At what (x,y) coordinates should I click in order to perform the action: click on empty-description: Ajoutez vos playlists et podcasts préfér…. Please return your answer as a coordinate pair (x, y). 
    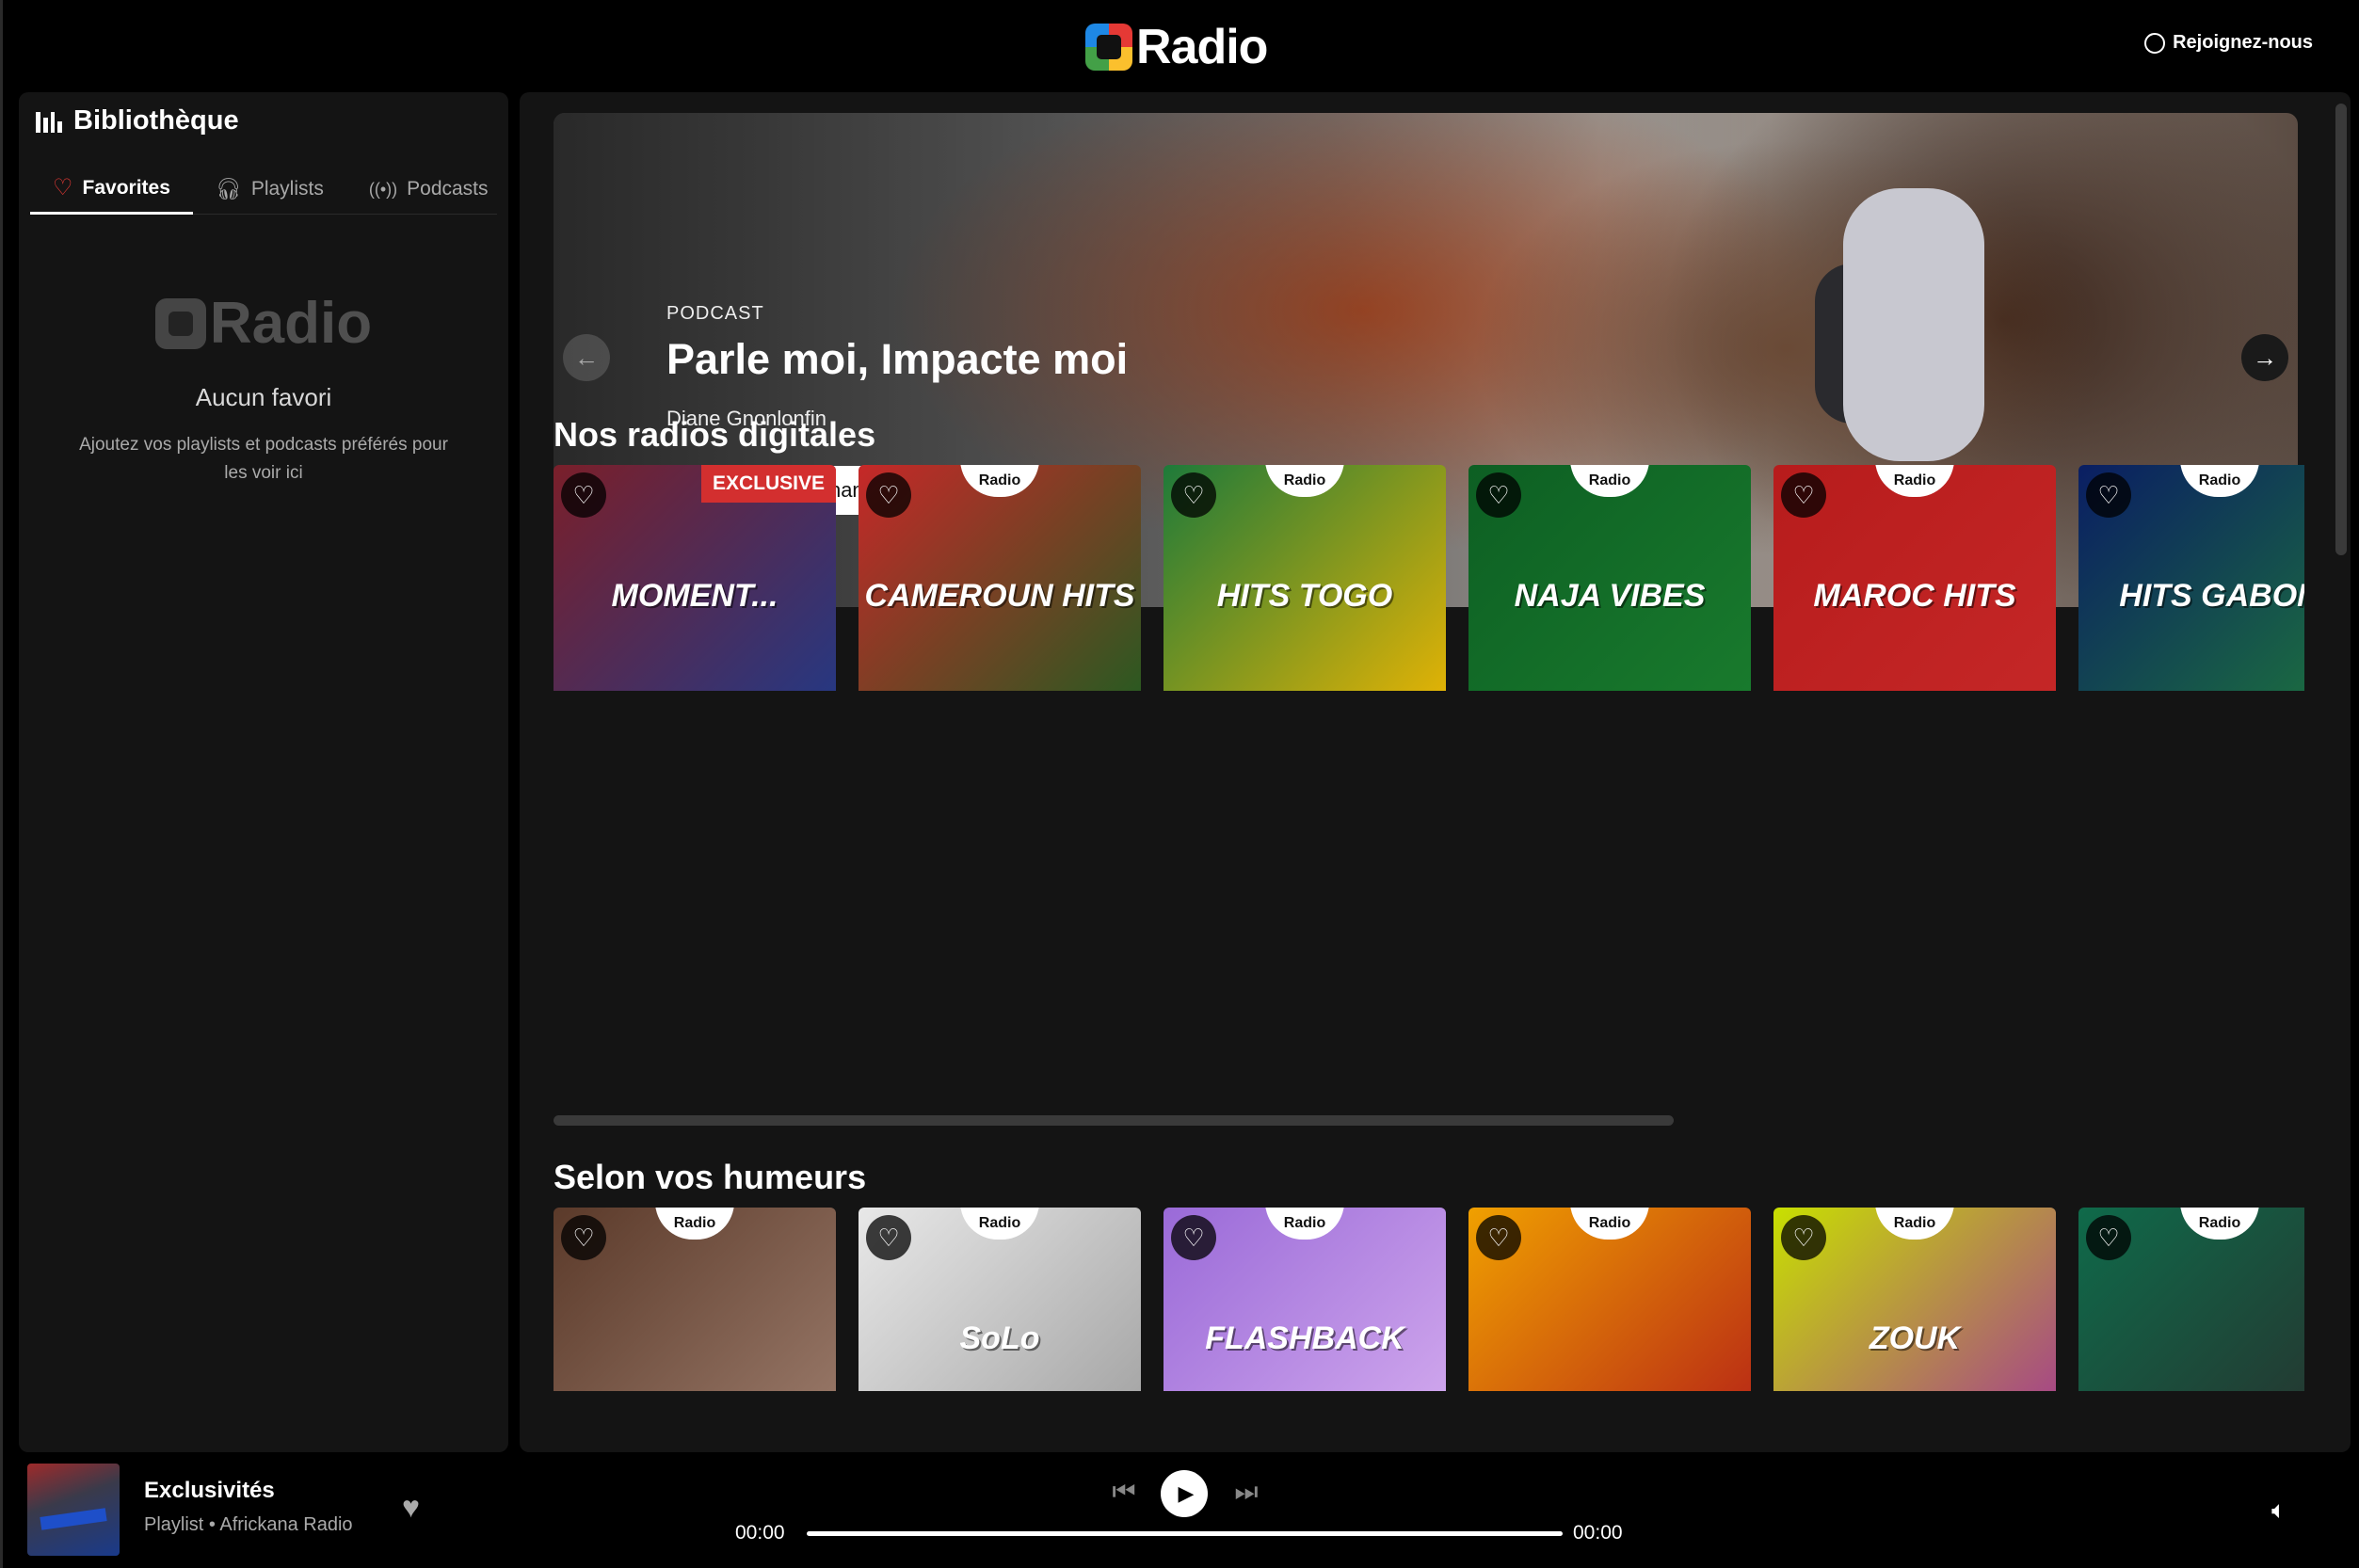
    Looking at the image, I should click on (263, 459).